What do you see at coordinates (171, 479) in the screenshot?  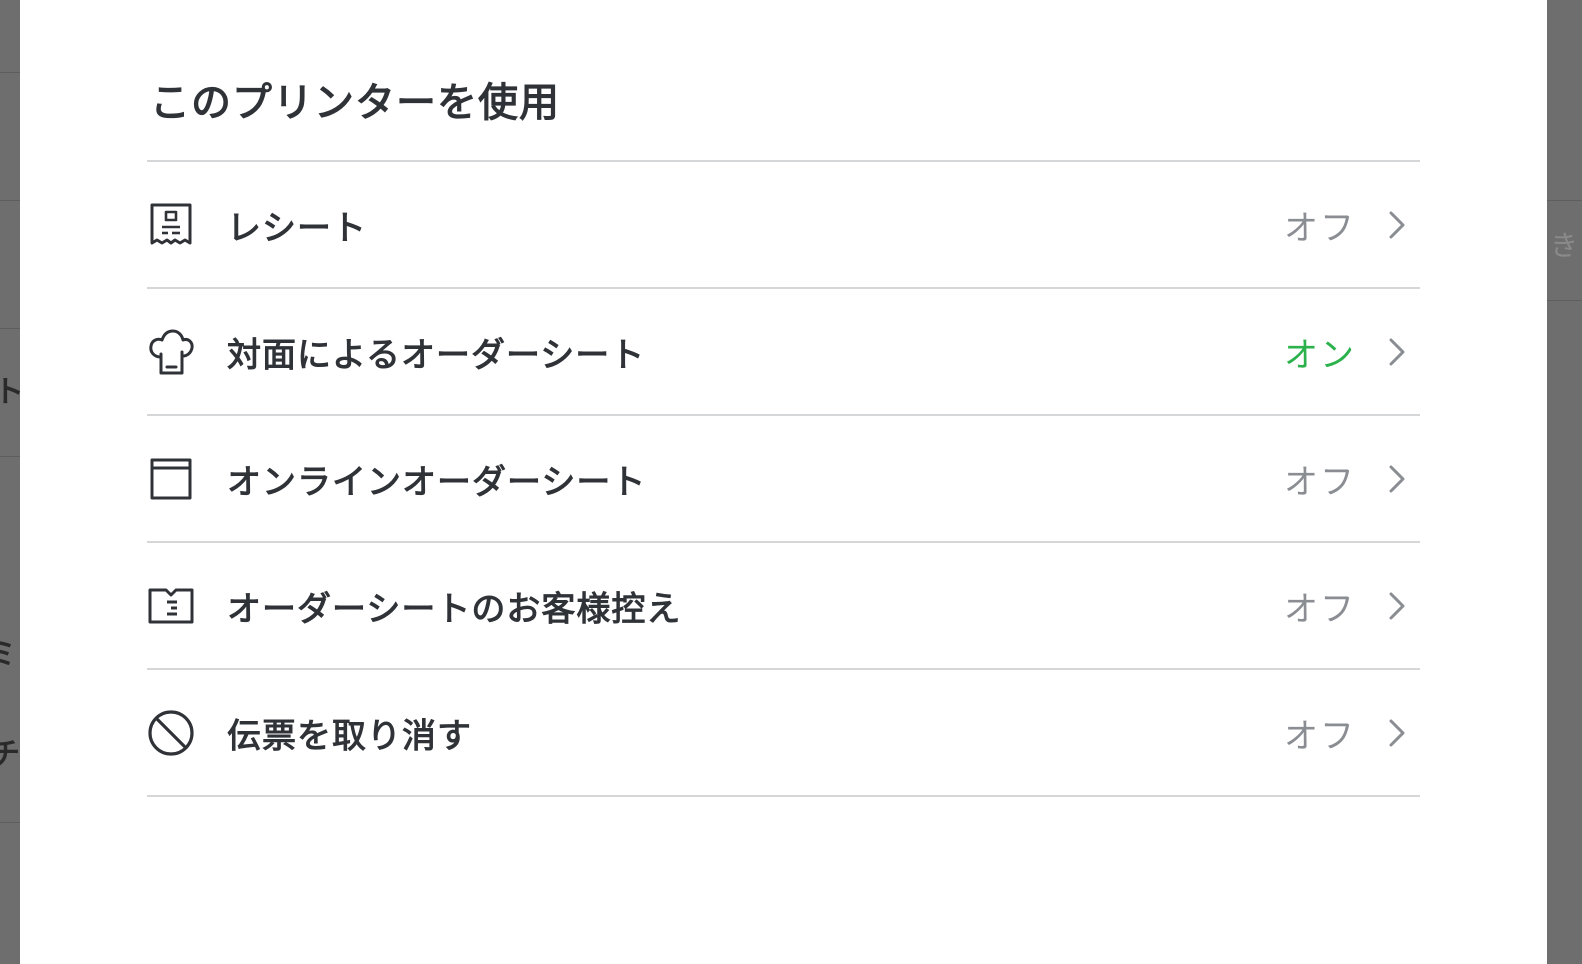 I see `browser-window-icon` at bounding box center [171, 479].